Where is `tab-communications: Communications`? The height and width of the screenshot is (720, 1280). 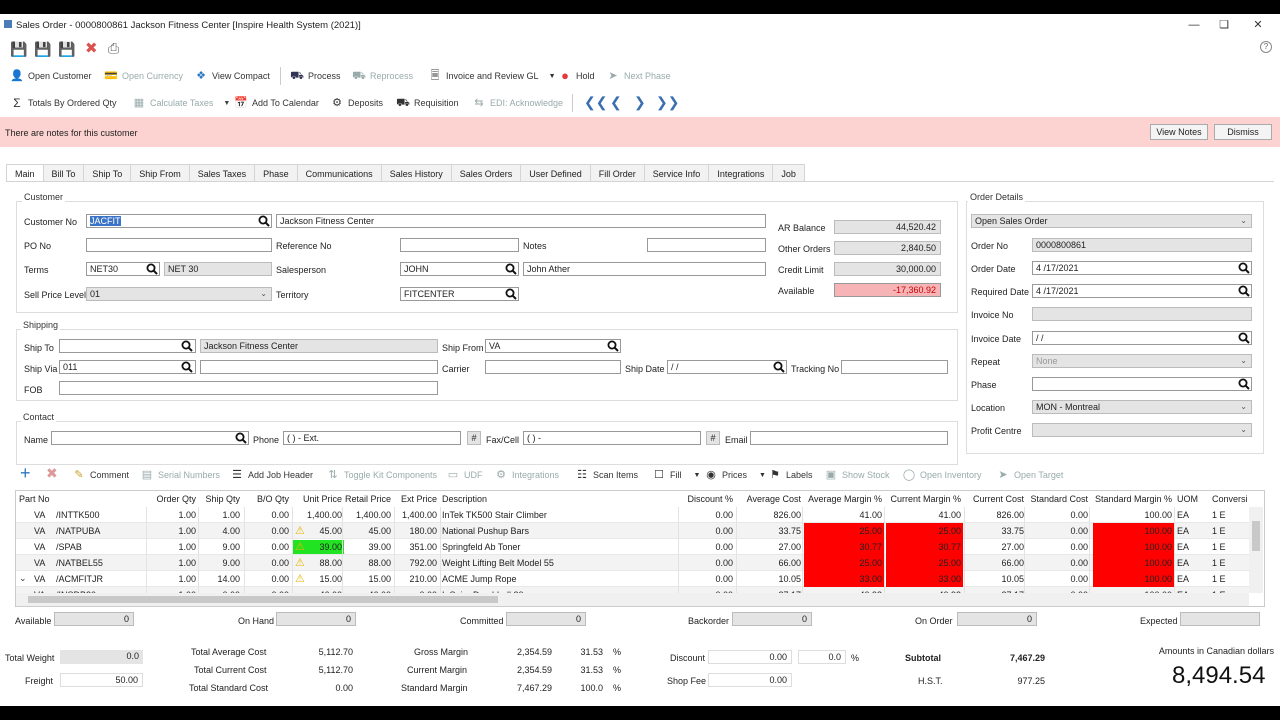 tab-communications: Communications is located at coordinates (339, 173).